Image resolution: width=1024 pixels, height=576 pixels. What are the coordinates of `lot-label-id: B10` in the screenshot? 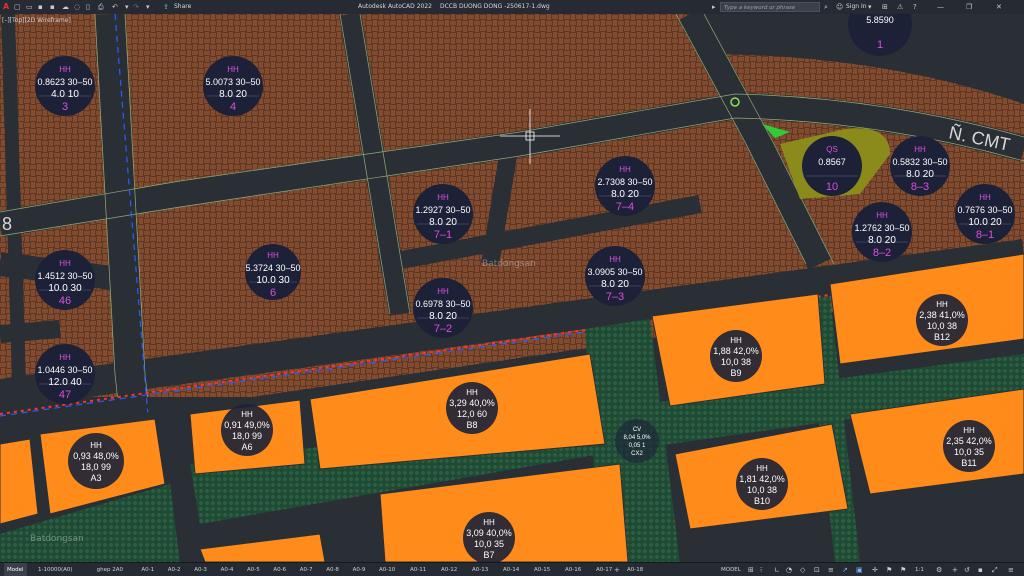 It's located at (762, 501).